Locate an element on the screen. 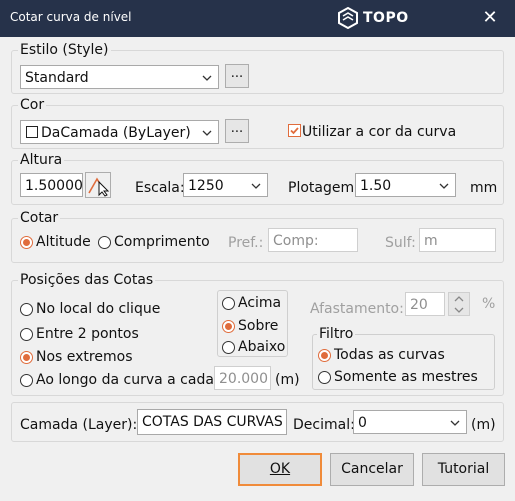  vert-sobre-label: Sobre is located at coordinates (258, 326).